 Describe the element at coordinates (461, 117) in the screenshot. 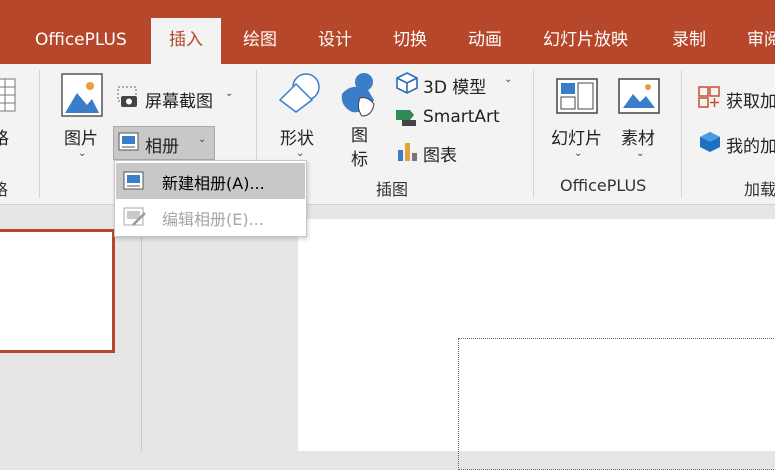

I see `smartart-button-label: SmartArt` at that location.